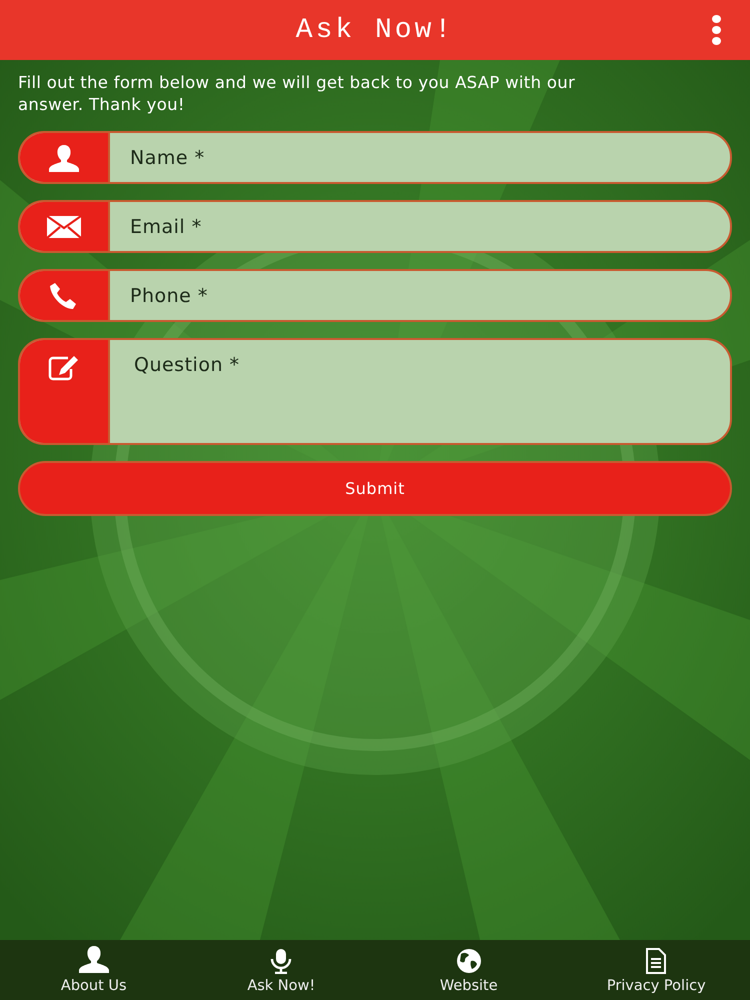 The height and width of the screenshot is (1000, 750). What do you see at coordinates (717, 30) in the screenshot?
I see `more-menu-icon` at bounding box center [717, 30].